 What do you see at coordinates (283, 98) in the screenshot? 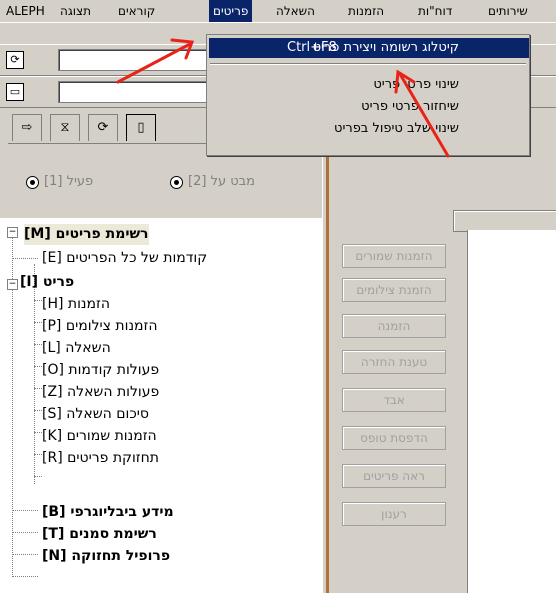
I see `annotation-arrows` at bounding box center [283, 98].